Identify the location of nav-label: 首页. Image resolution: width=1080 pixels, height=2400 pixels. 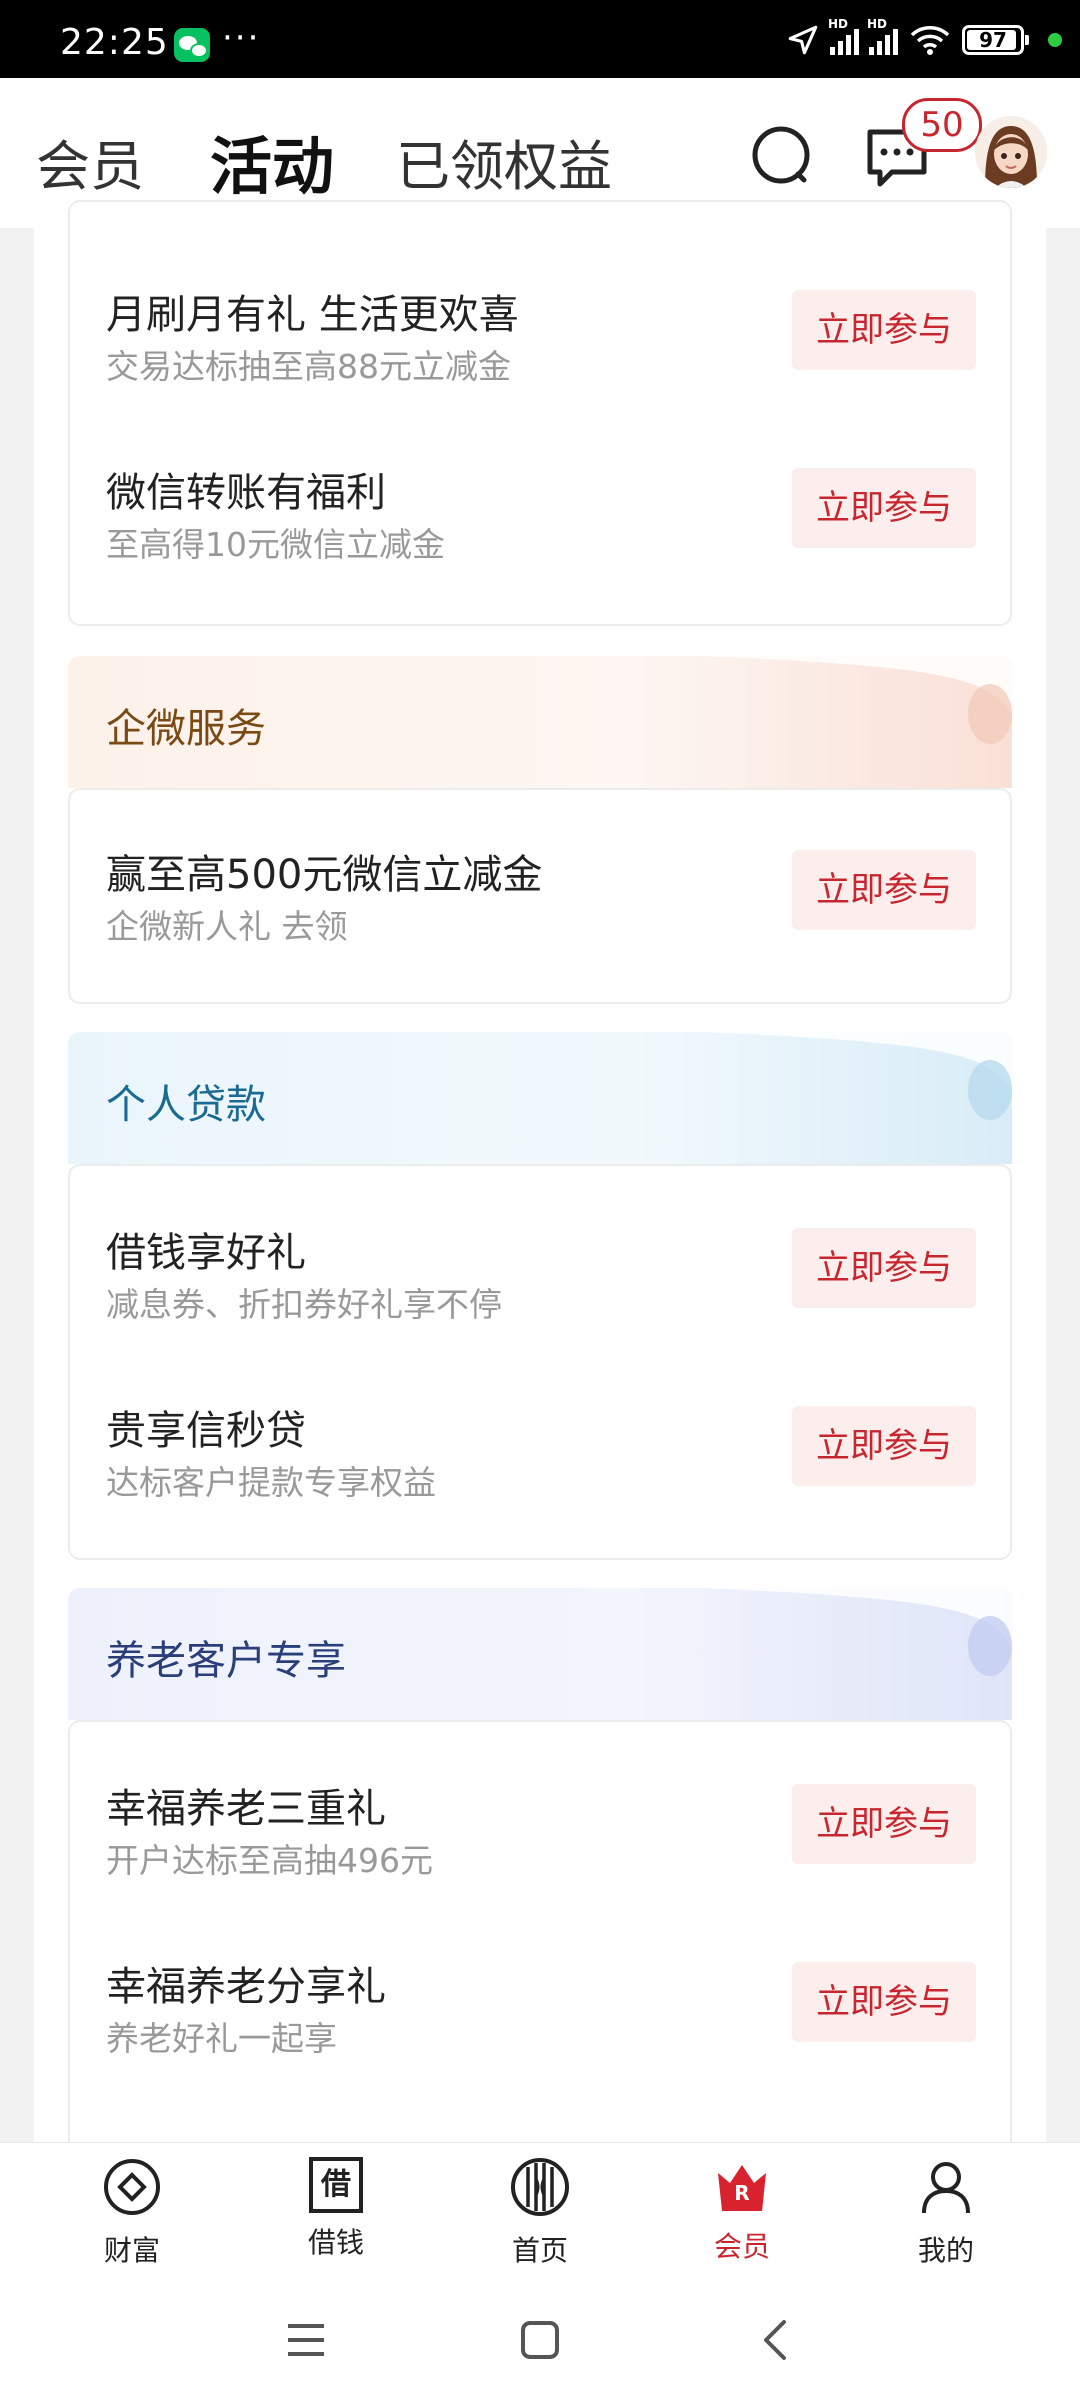
(539, 2250).